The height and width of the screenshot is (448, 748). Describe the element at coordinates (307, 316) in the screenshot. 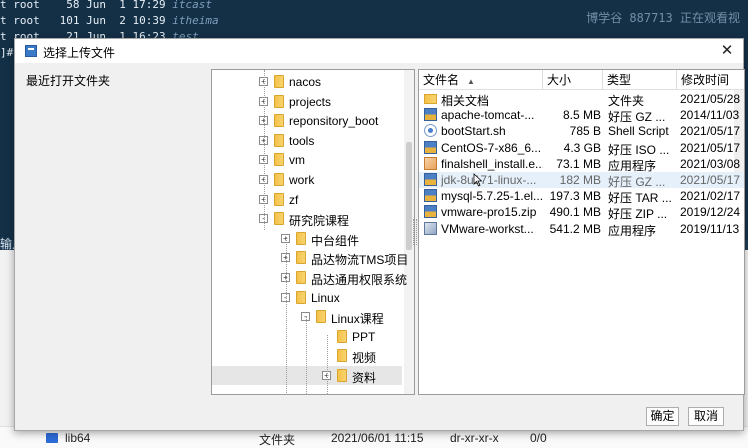

I see `tree-item: - Linux课程` at that location.